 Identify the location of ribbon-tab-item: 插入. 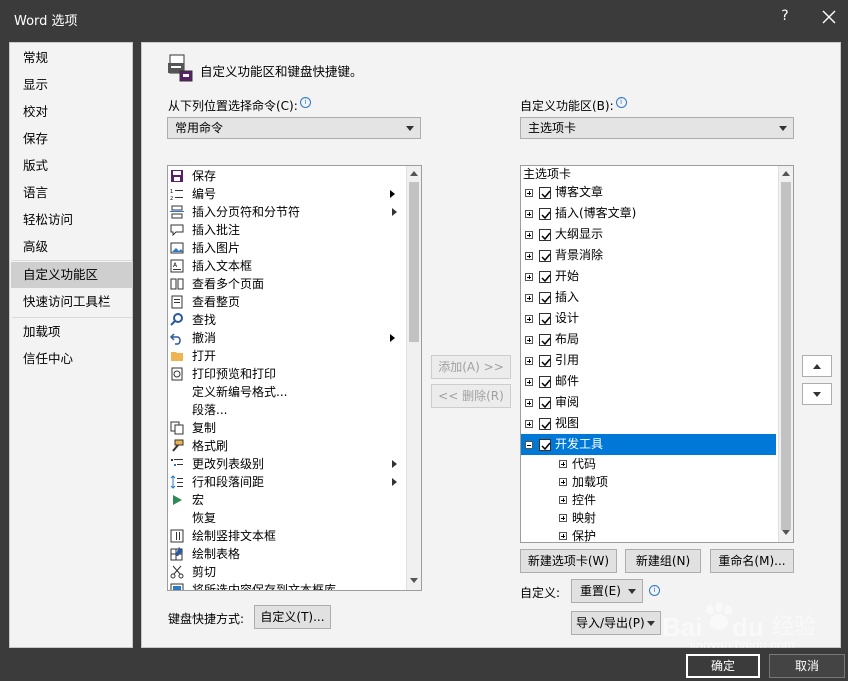
(648, 297).